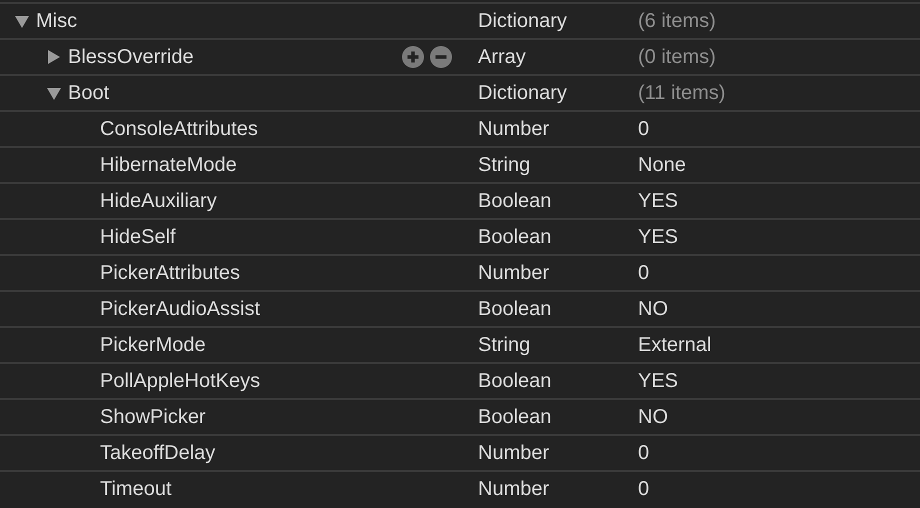 This screenshot has width=920, height=508. I want to click on key-name: PickerAudioAssist, so click(180, 309).